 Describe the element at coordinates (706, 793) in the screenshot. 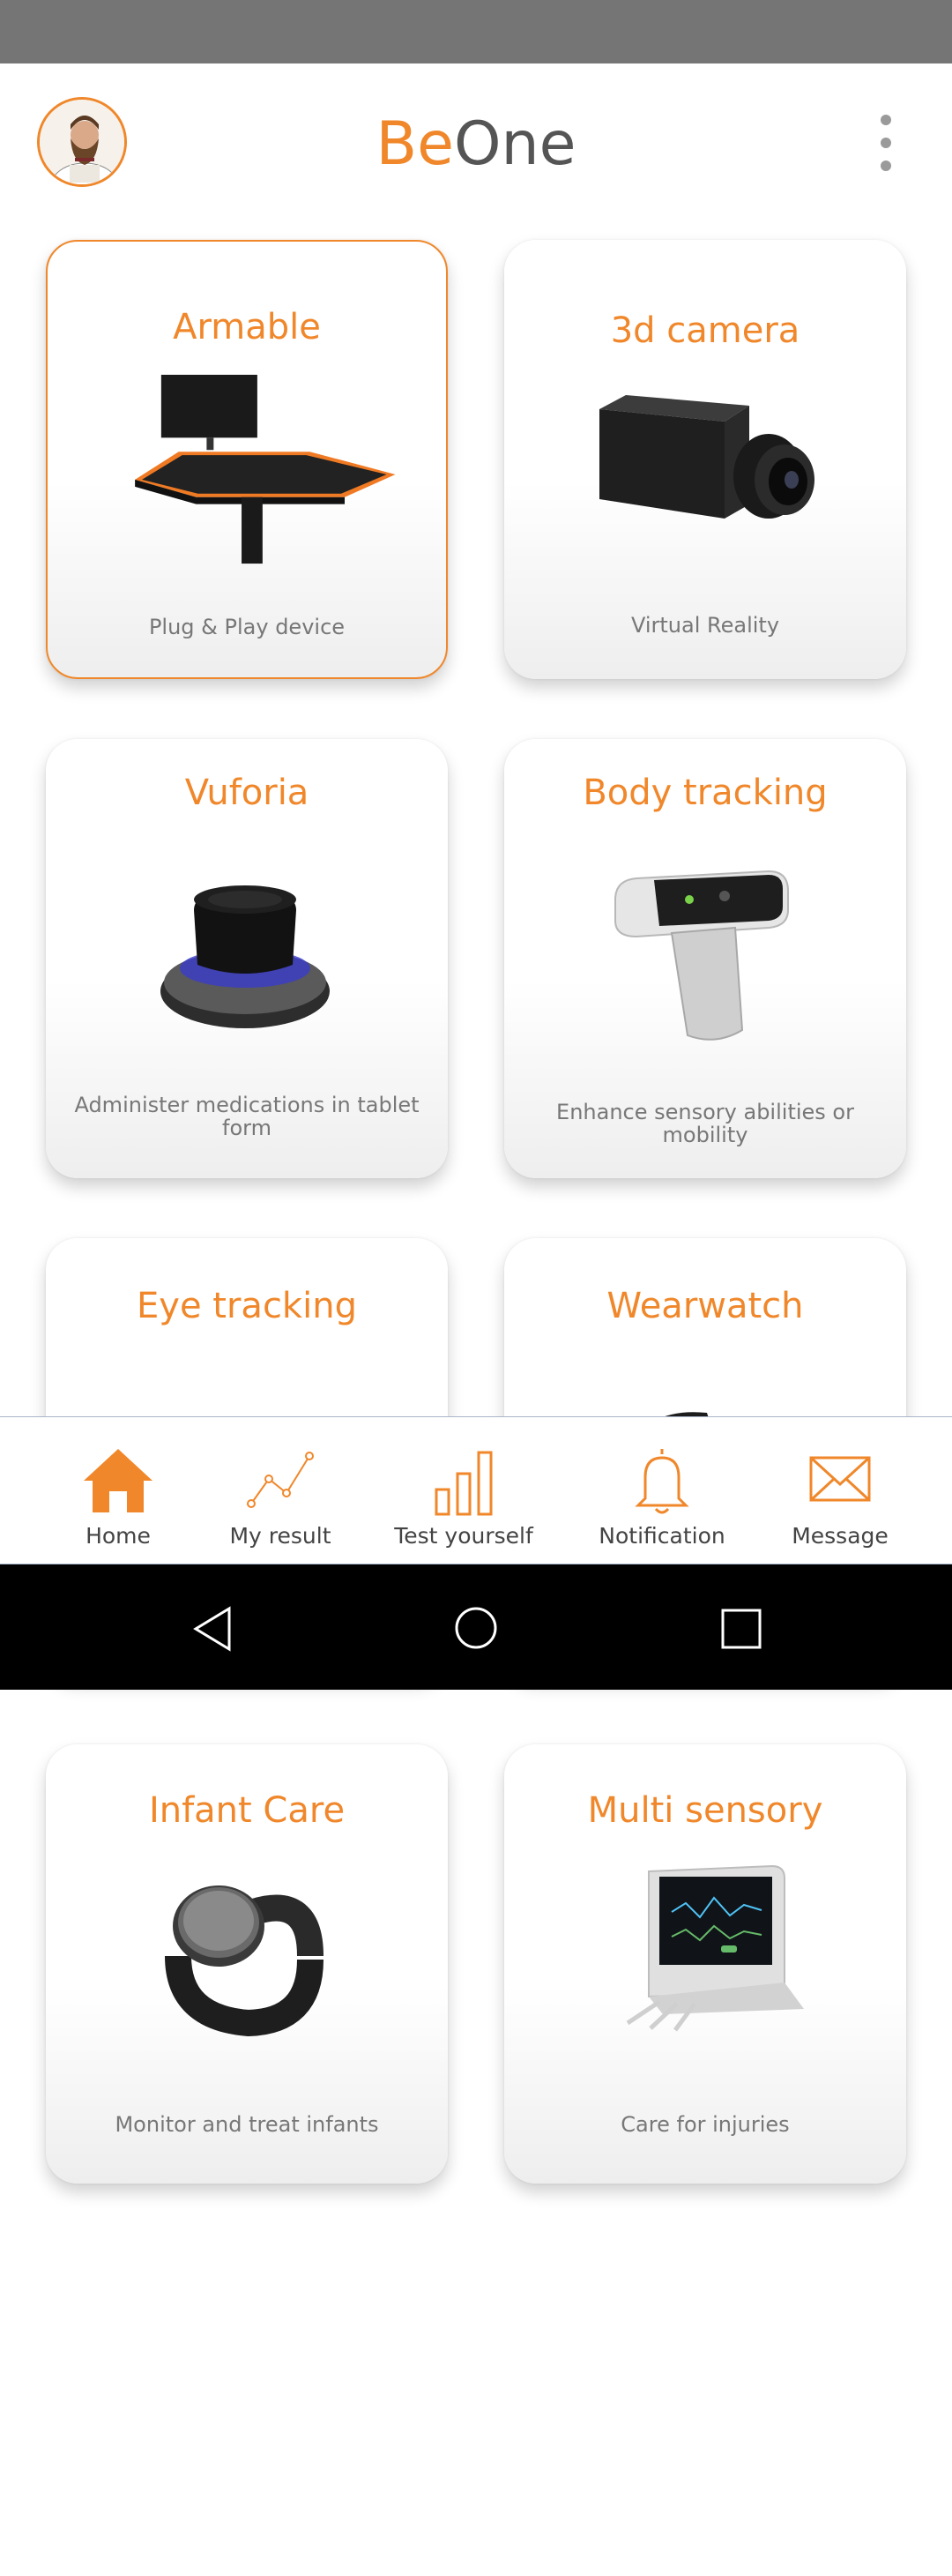

I see `card-title: Body tracking` at that location.